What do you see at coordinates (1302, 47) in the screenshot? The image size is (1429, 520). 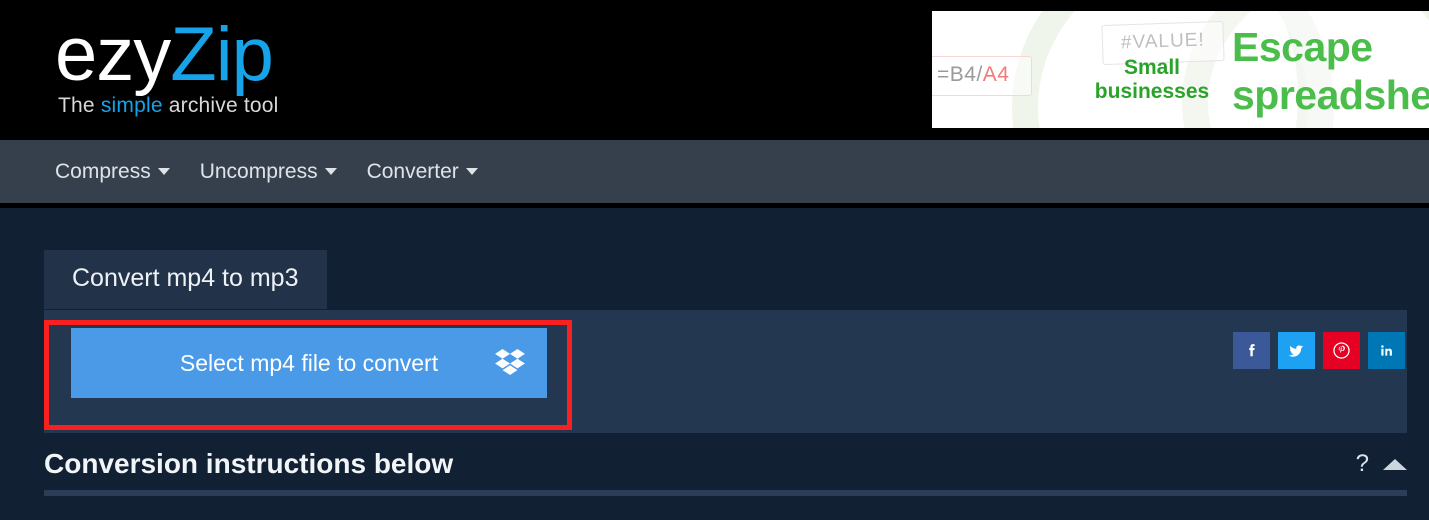 I see `ad-headline-line1: Escape` at bounding box center [1302, 47].